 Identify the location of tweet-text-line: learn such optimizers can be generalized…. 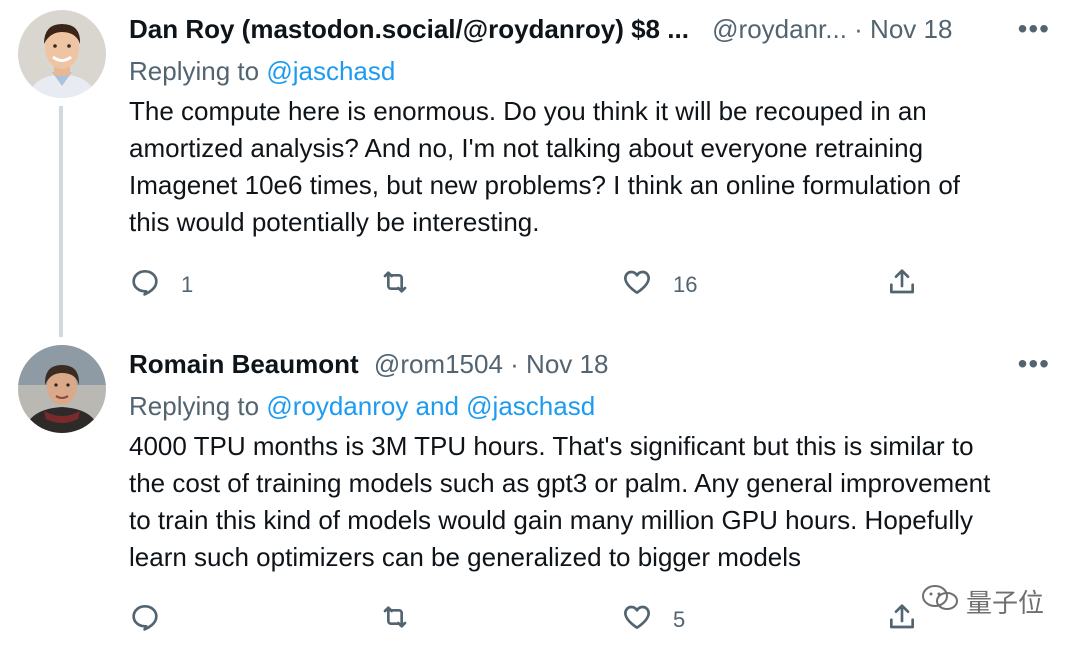
(465, 557).